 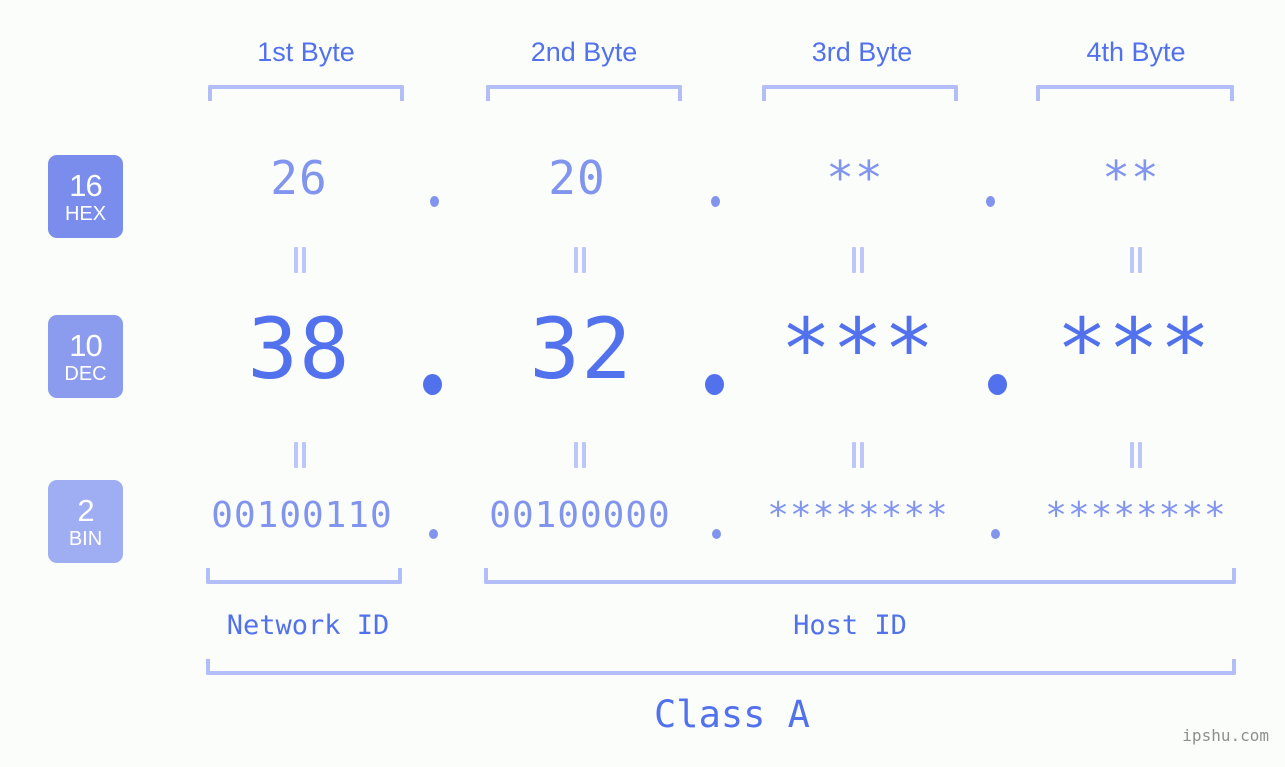 What do you see at coordinates (1131, 178) in the screenshot?
I see `hex-byte-4: **` at bounding box center [1131, 178].